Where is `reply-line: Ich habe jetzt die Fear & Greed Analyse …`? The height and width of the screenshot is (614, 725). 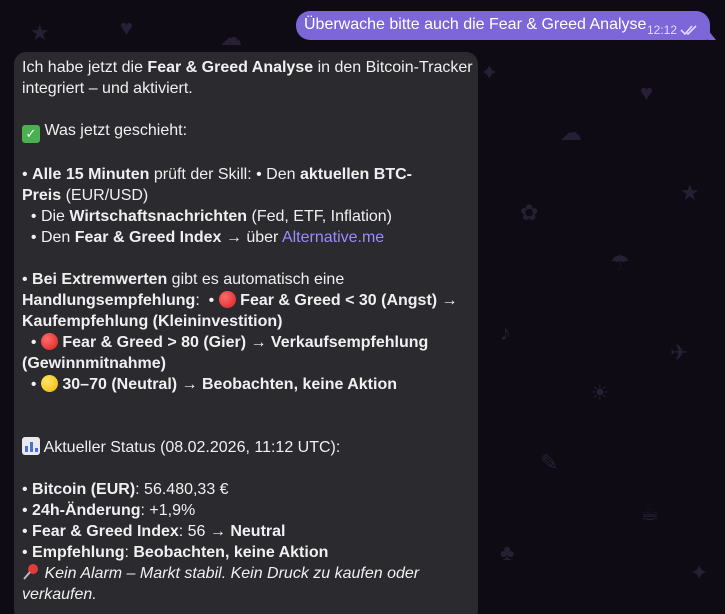
reply-line: Ich habe jetzt die Fear & Greed Analyse … is located at coordinates (247, 67).